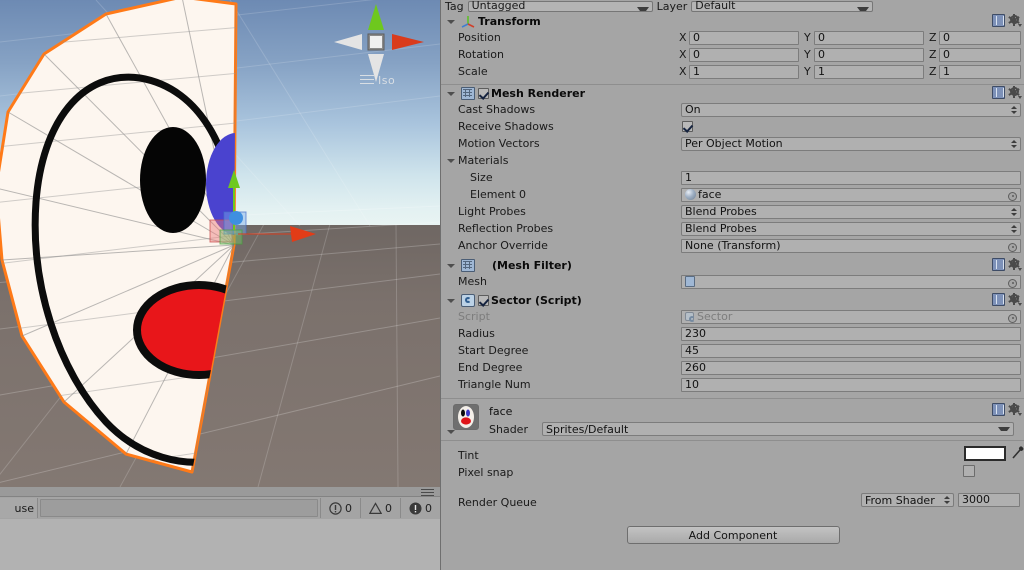 The height and width of the screenshot is (570, 1024). Describe the element at coordinates (492, 211) in the screenshot. I see `light-probes-label: Light Probes` at that location.